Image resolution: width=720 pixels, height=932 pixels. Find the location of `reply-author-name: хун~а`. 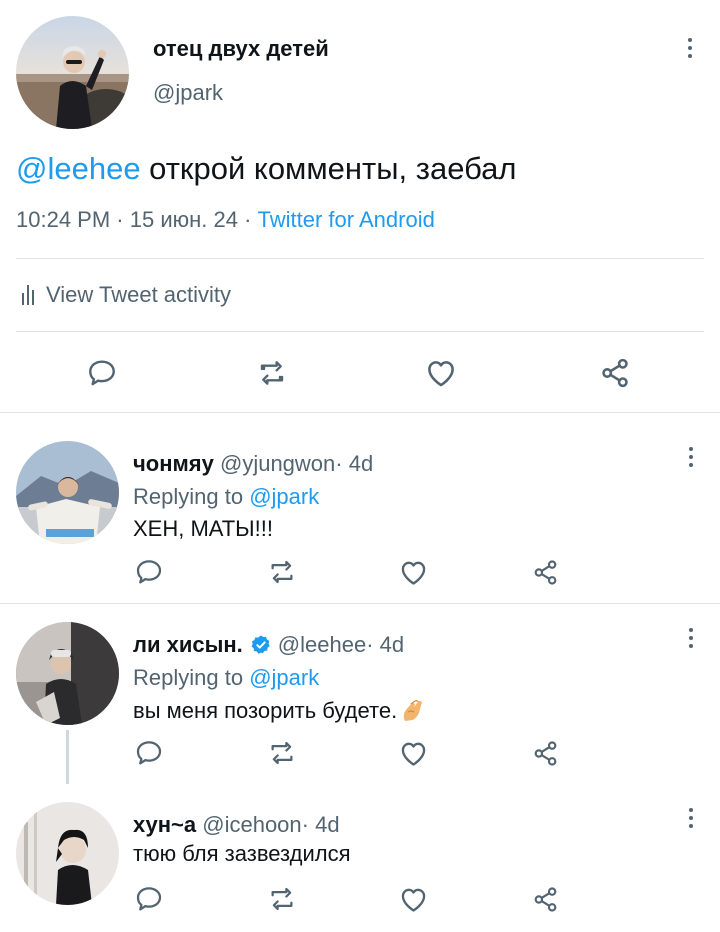

reply-author-name: хун~а is located at coordinates (164, 825).